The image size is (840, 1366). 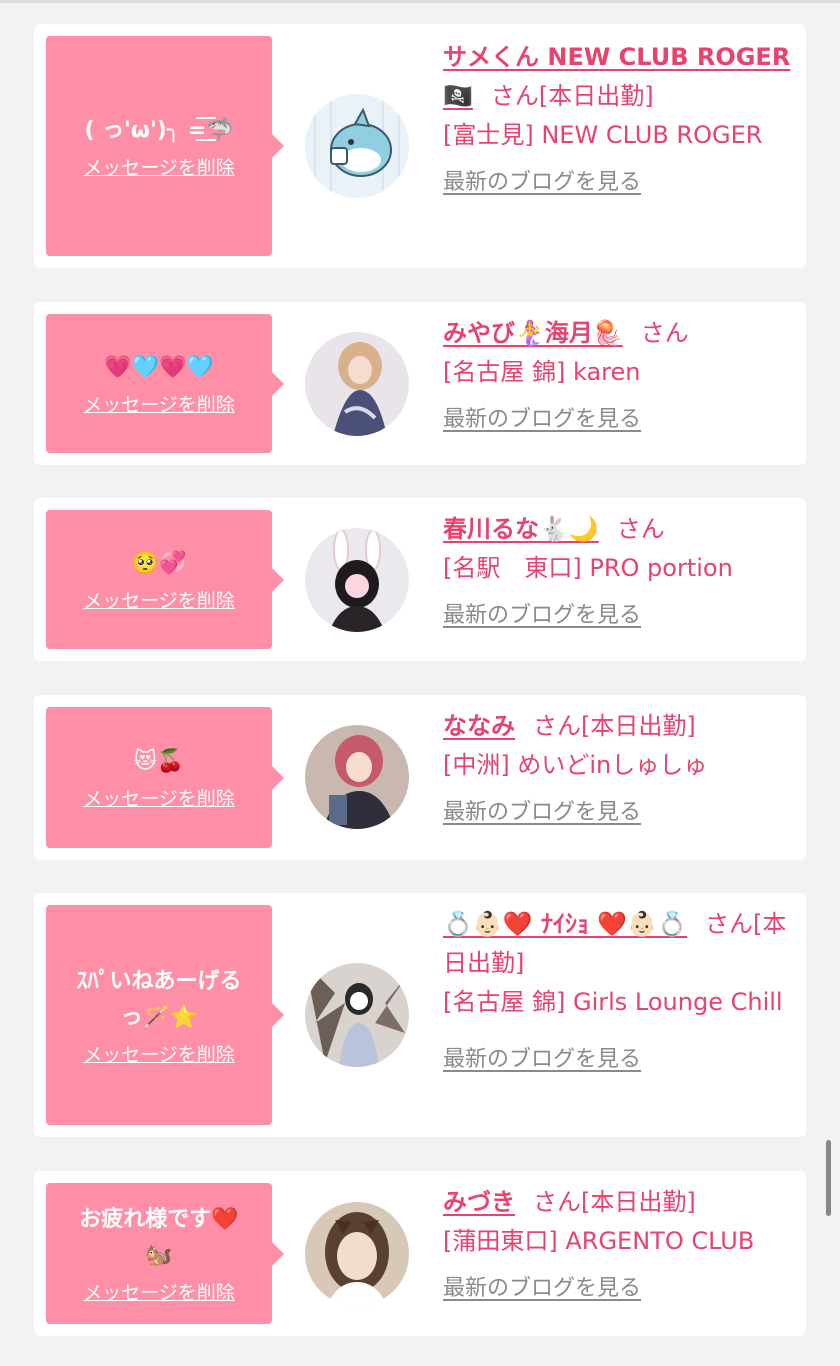 What do you see at coordinates (521, 529) in the screenshot?
I see `cast-name-link: 春川るな🐇🌙` at bounding box center [521, 529].